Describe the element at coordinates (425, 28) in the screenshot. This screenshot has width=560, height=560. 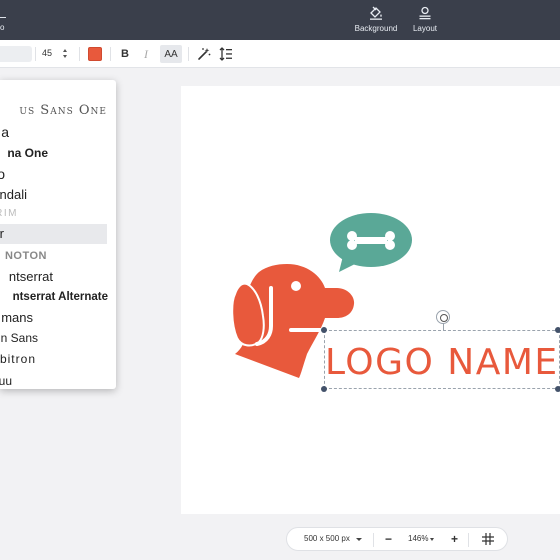
I see `layout-label: Layout` at that location.